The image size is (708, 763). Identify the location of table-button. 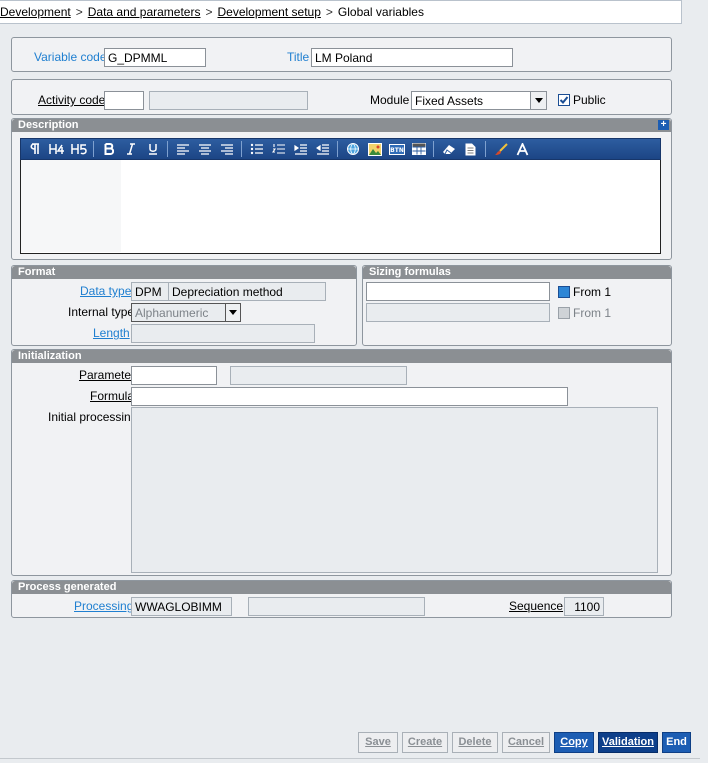
(418, 149).